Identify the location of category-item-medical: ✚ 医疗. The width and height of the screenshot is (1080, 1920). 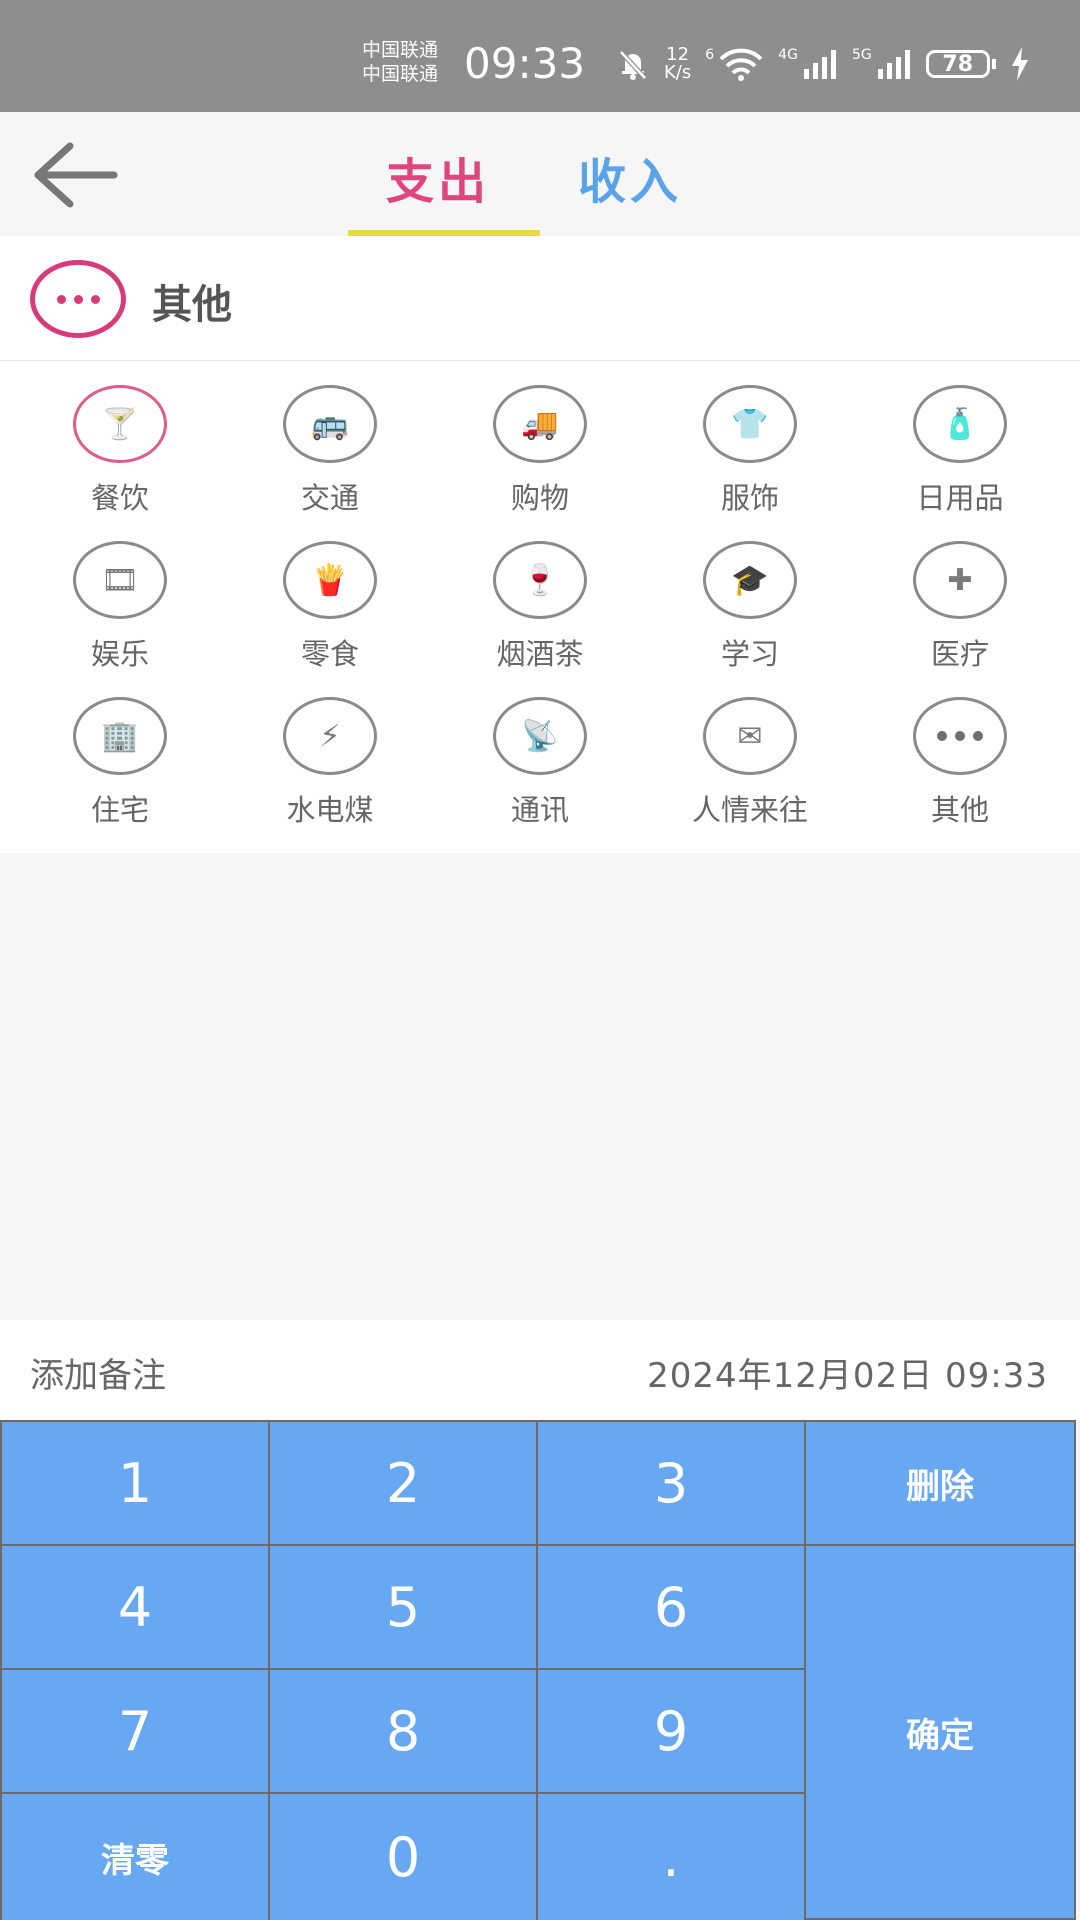
(960, 595).